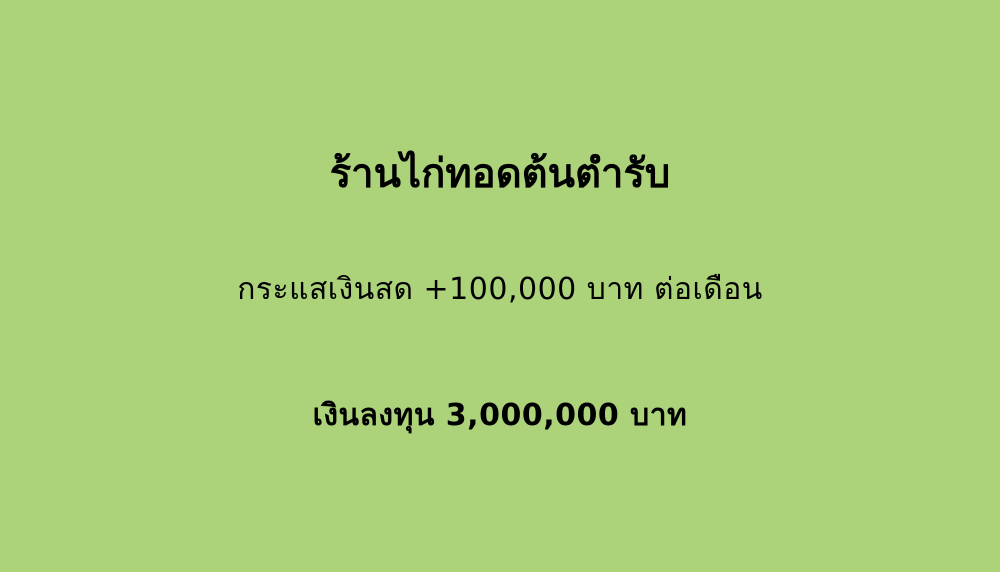  What do you see at coordinates (500, 289) in the screenshot?
I see `cash-flow-text: กระแสเงินสด +100,000 บาท ต่อเดือน` at bounding box center [500, 289].